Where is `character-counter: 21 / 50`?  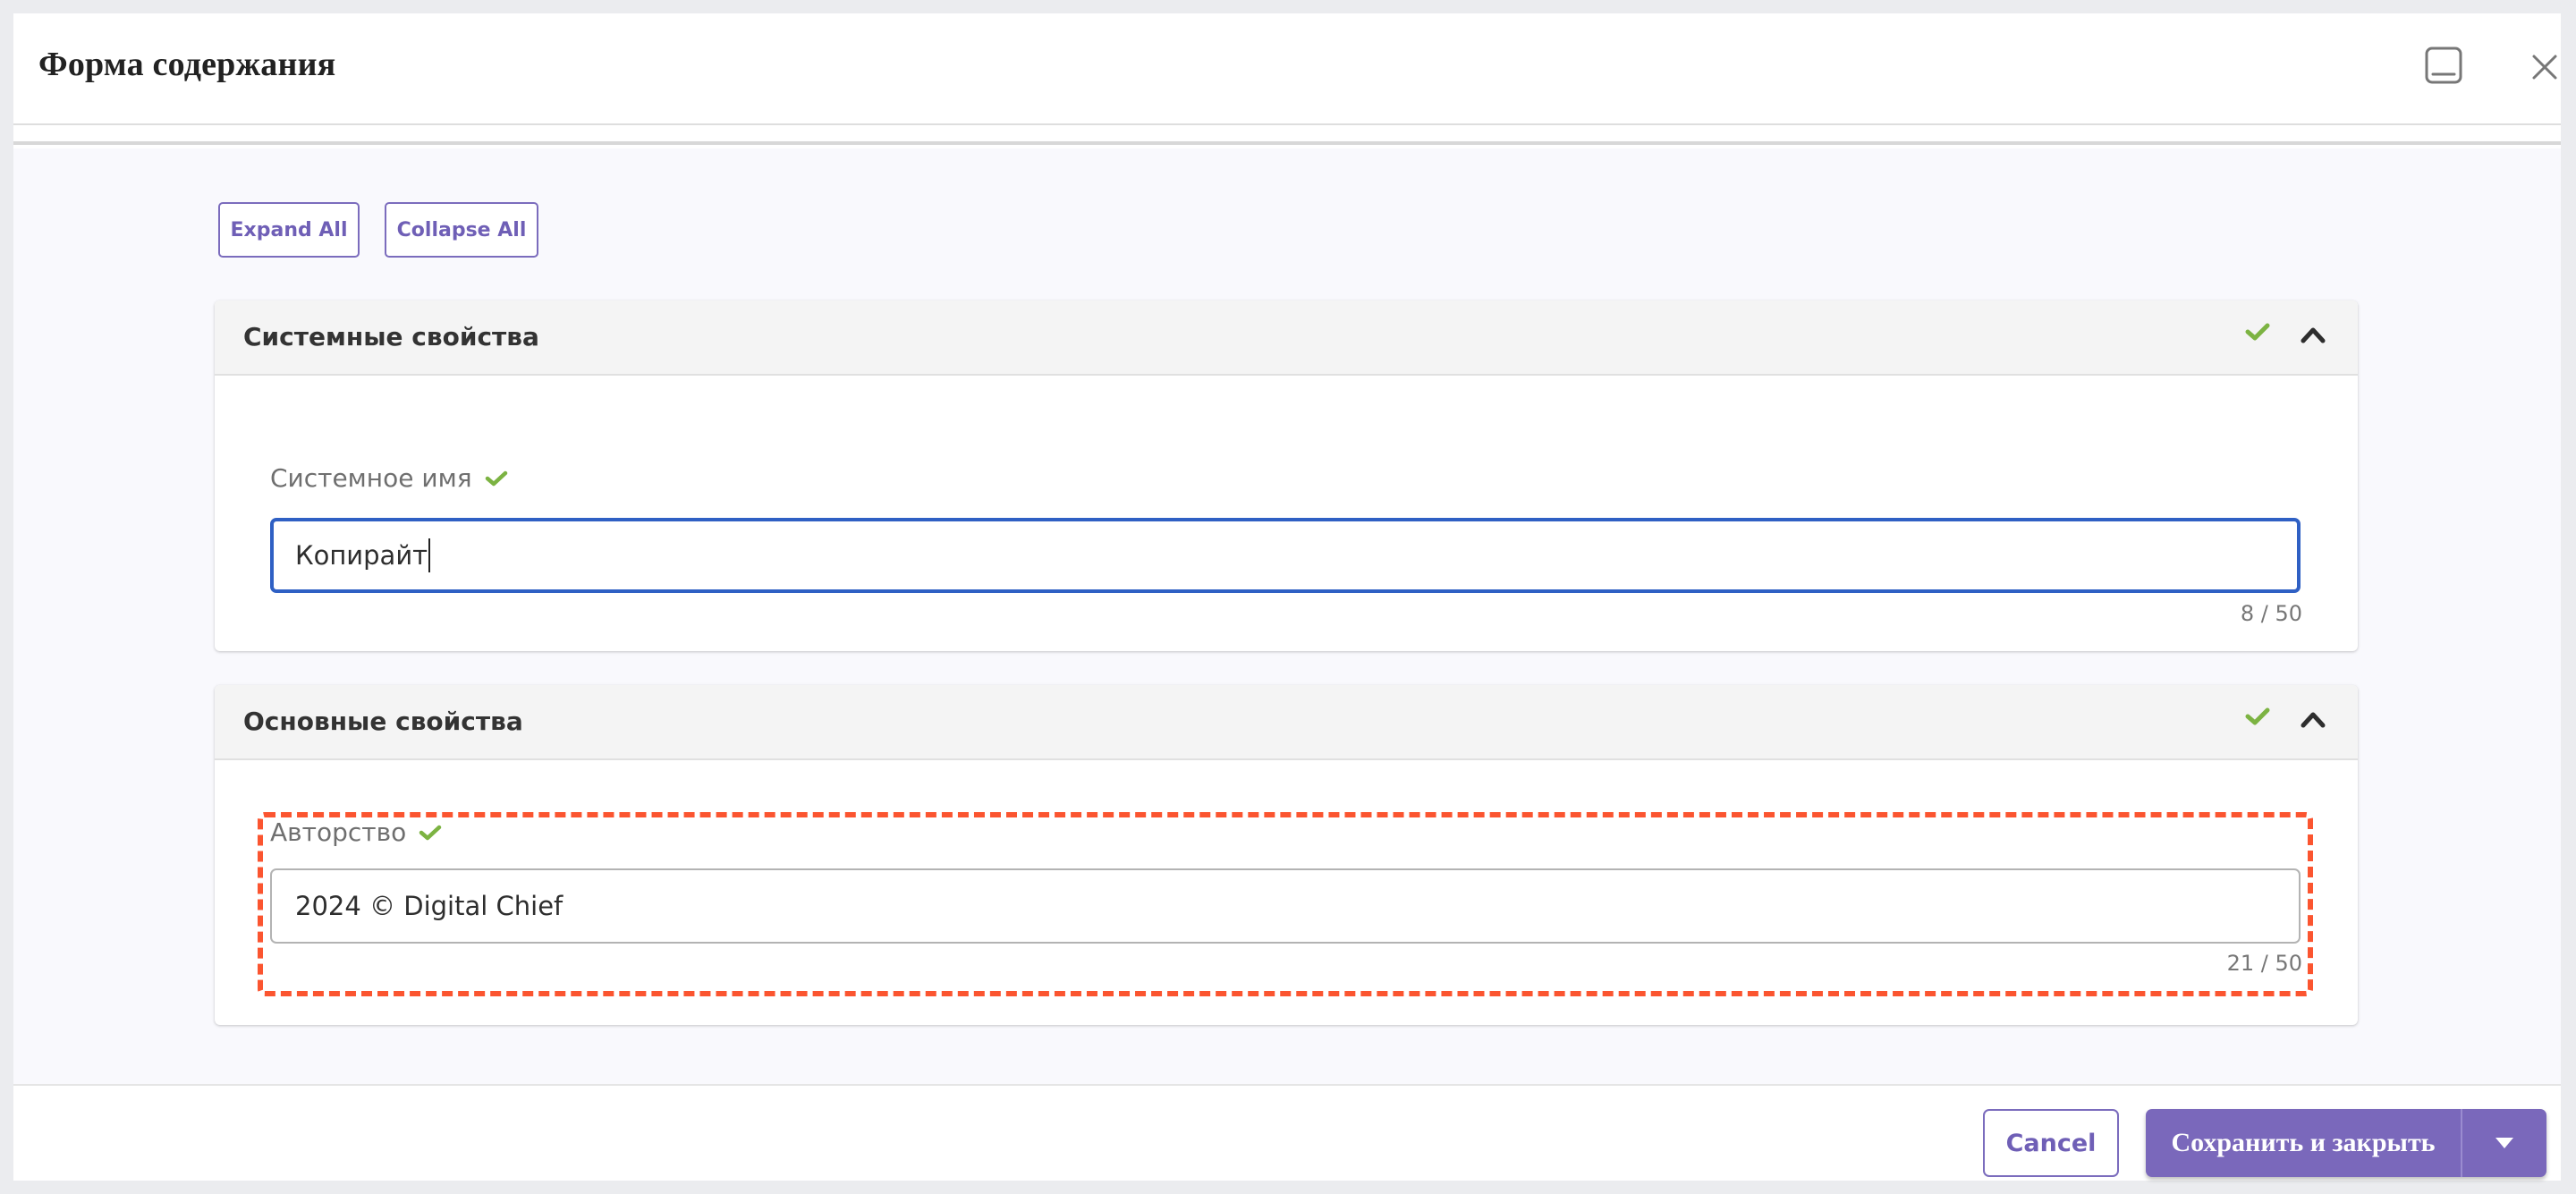
character-counter: 21 / 50 is located at coordinates (2264, 963).